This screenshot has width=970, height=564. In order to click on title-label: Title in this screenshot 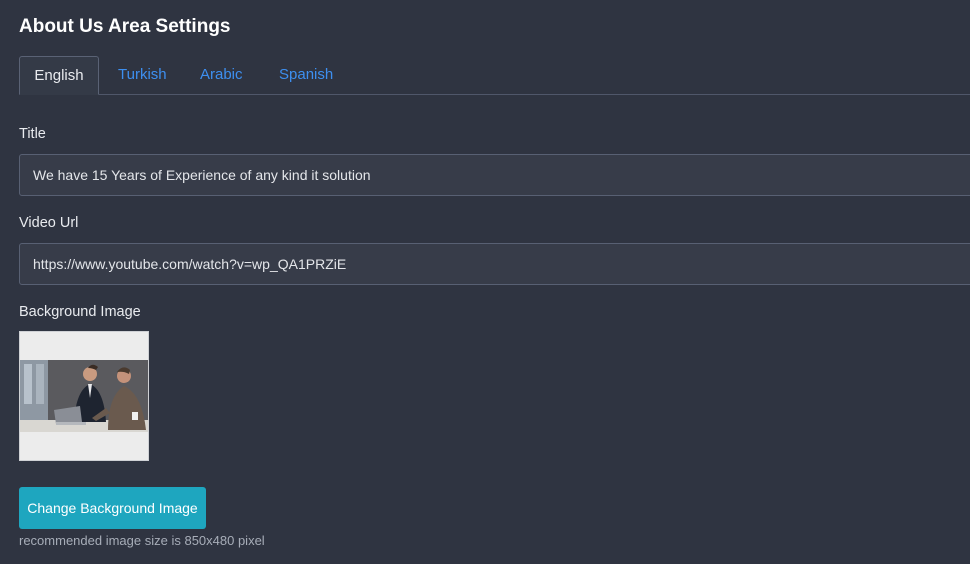, I will do `click(32, 134)`.